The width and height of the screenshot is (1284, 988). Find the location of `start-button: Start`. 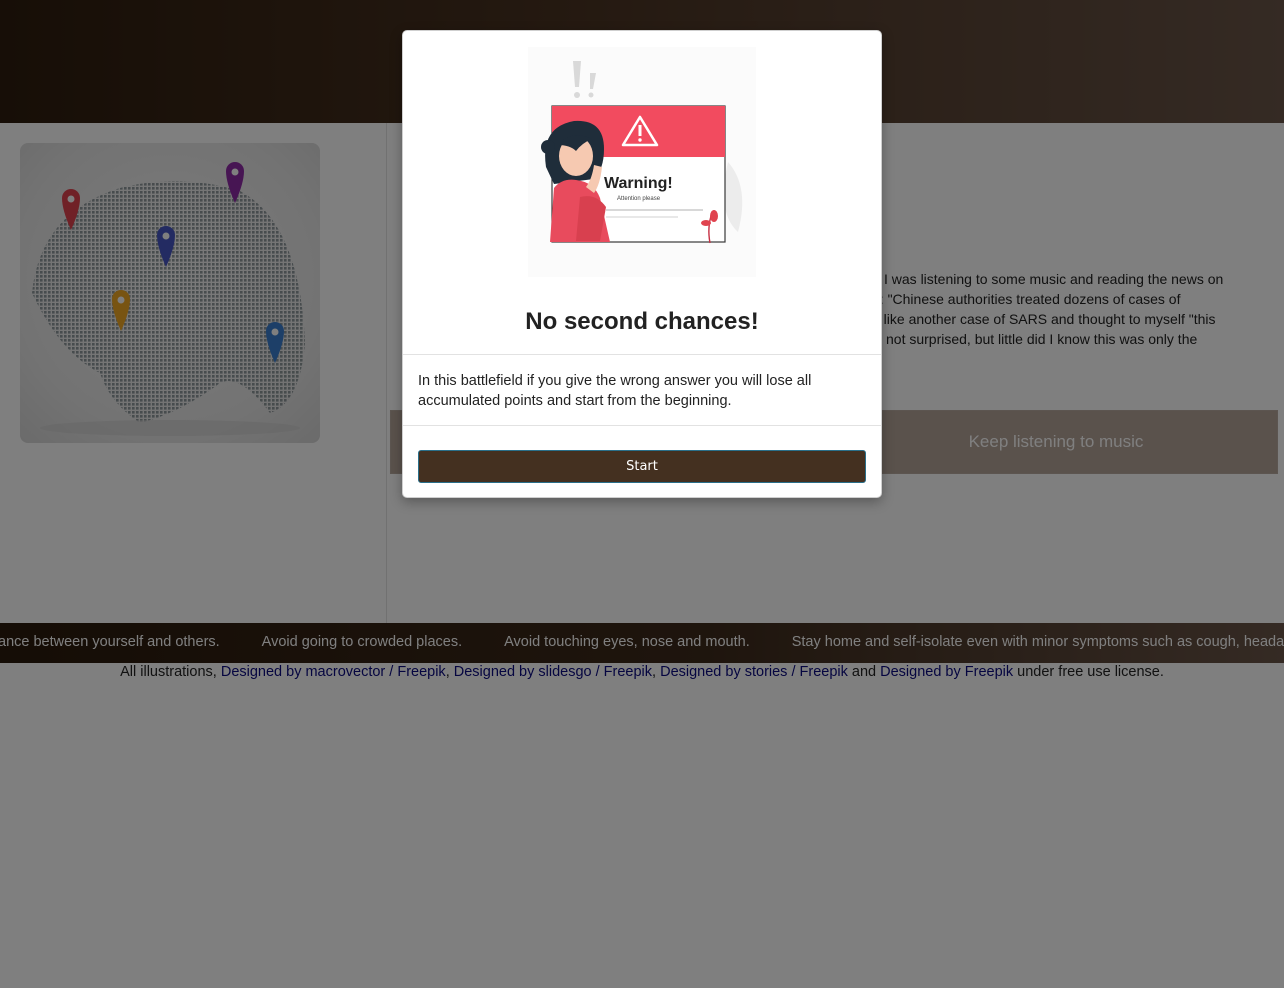

start-button: Start is located at coordinates (642, 466).